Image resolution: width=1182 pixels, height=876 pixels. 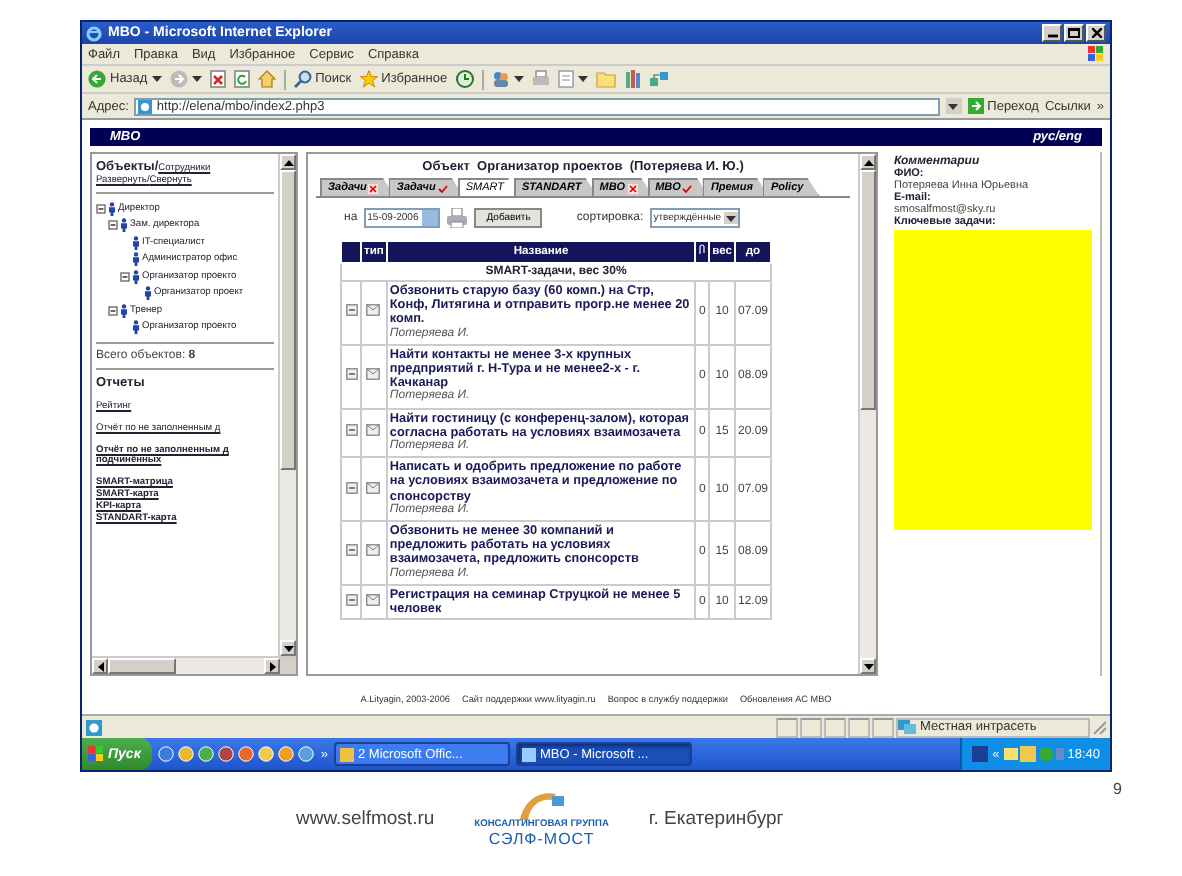 What do you see at coordinates (194, 665) in the screenshot?
I see `horizontal-scrollbar` at bounding box center [194, 665].